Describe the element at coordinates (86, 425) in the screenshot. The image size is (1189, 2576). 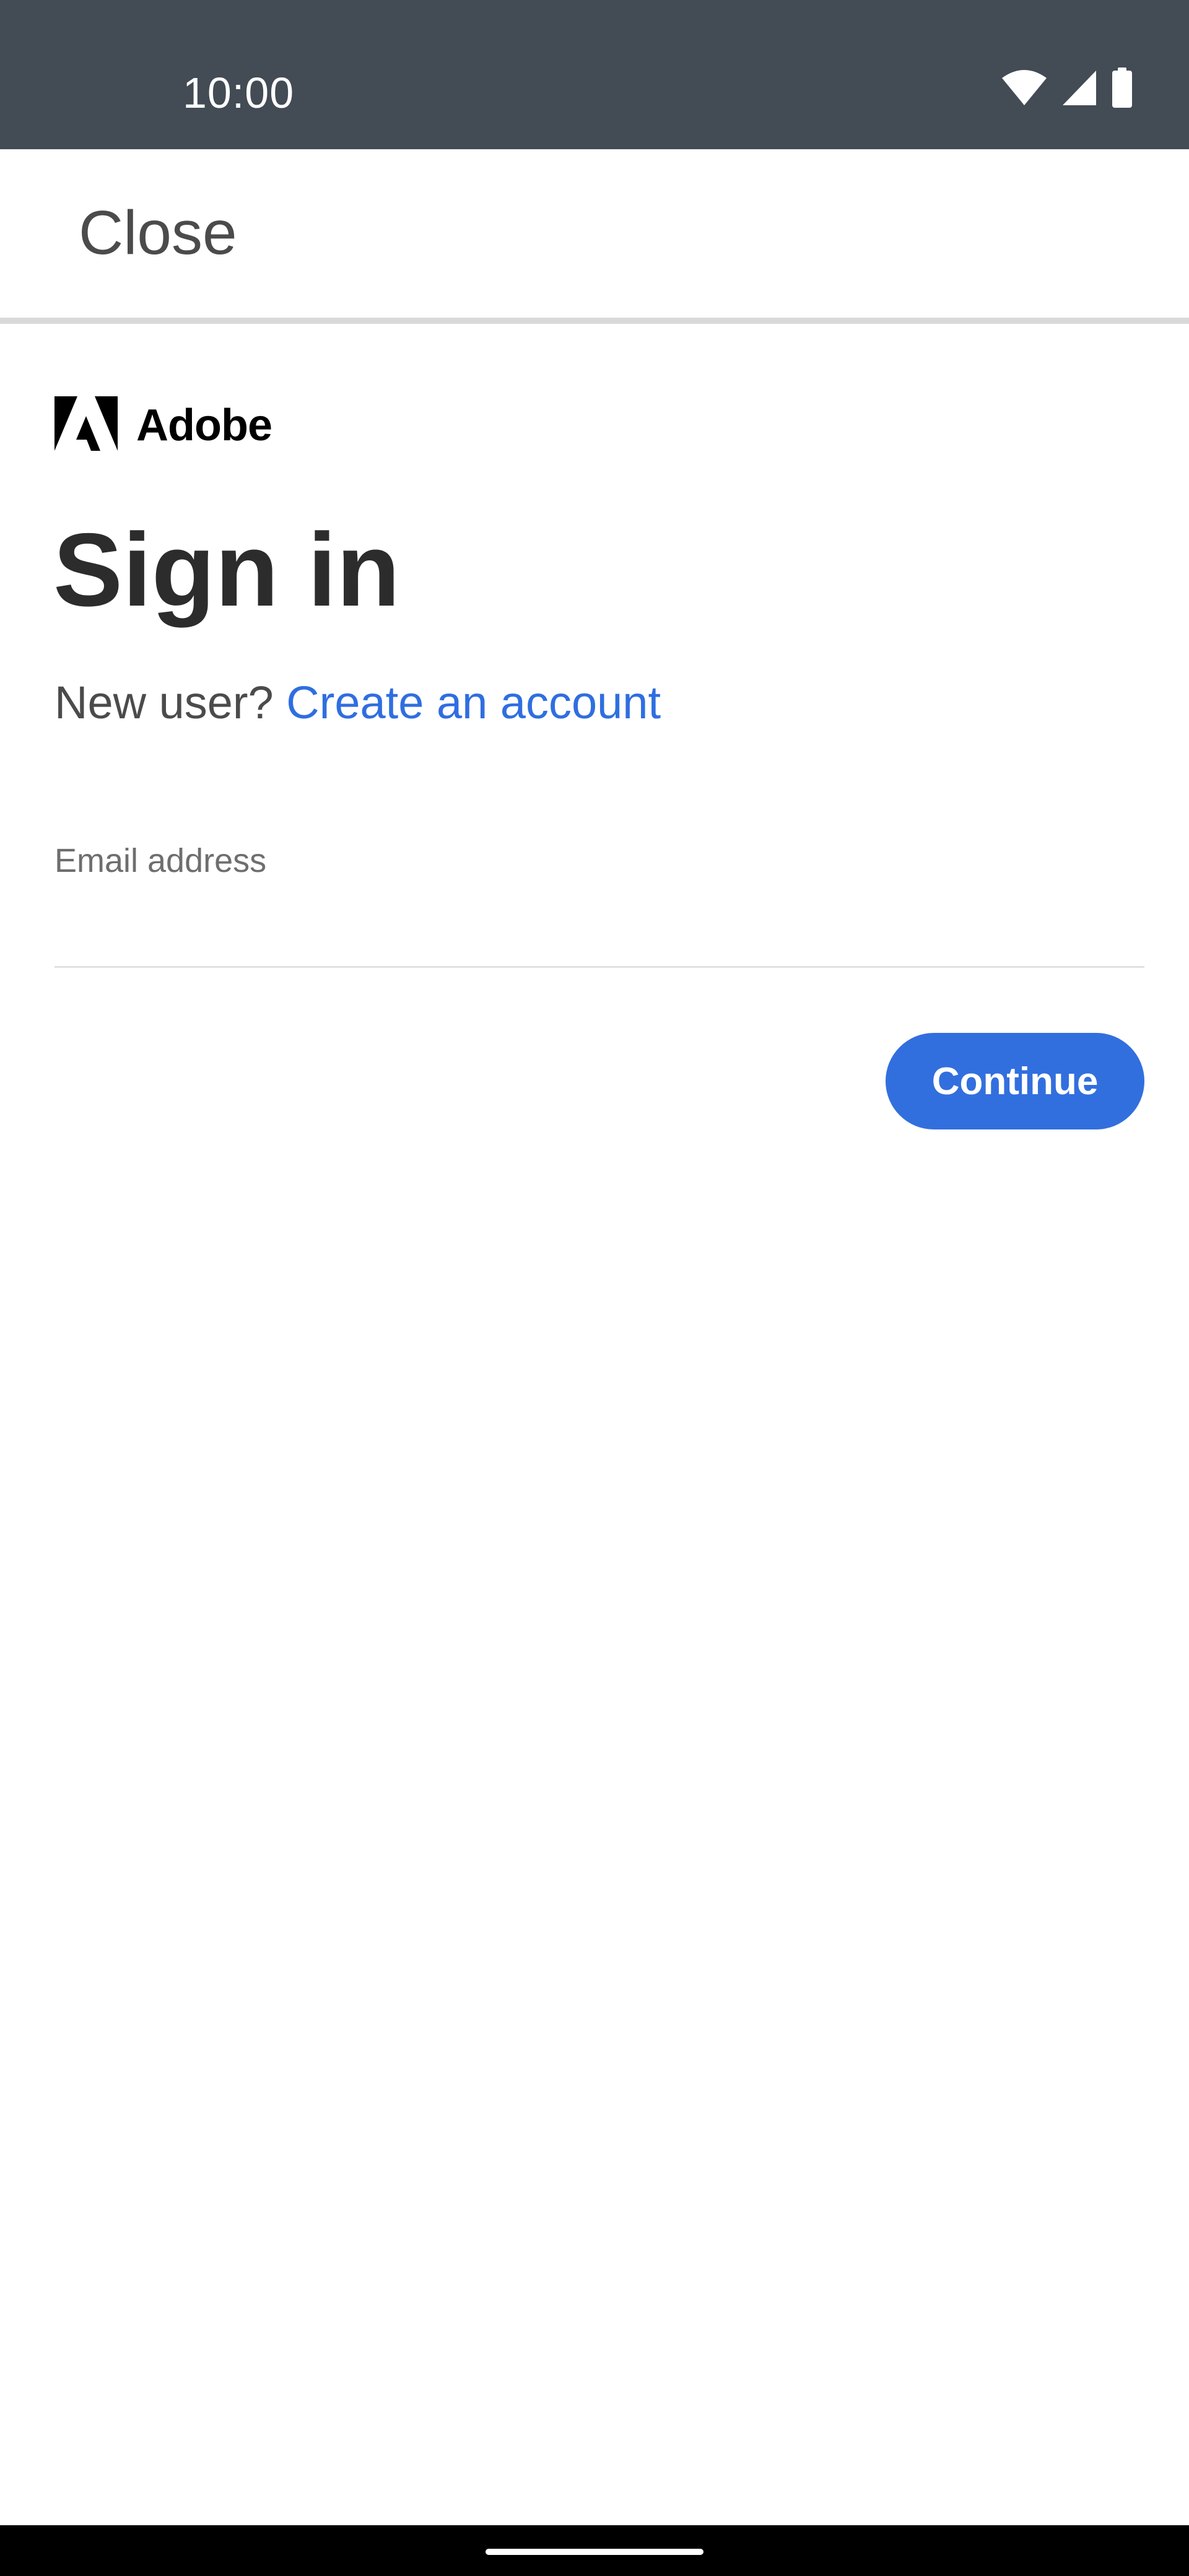
I see `adobe-logo-icon` at that location.